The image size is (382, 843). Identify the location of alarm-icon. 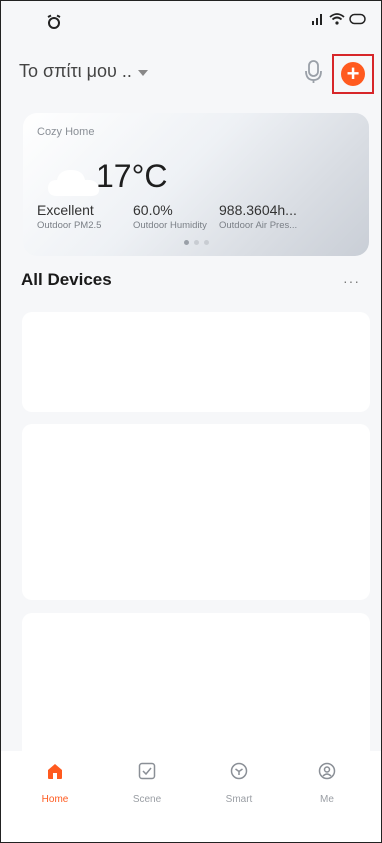
(54, 21).